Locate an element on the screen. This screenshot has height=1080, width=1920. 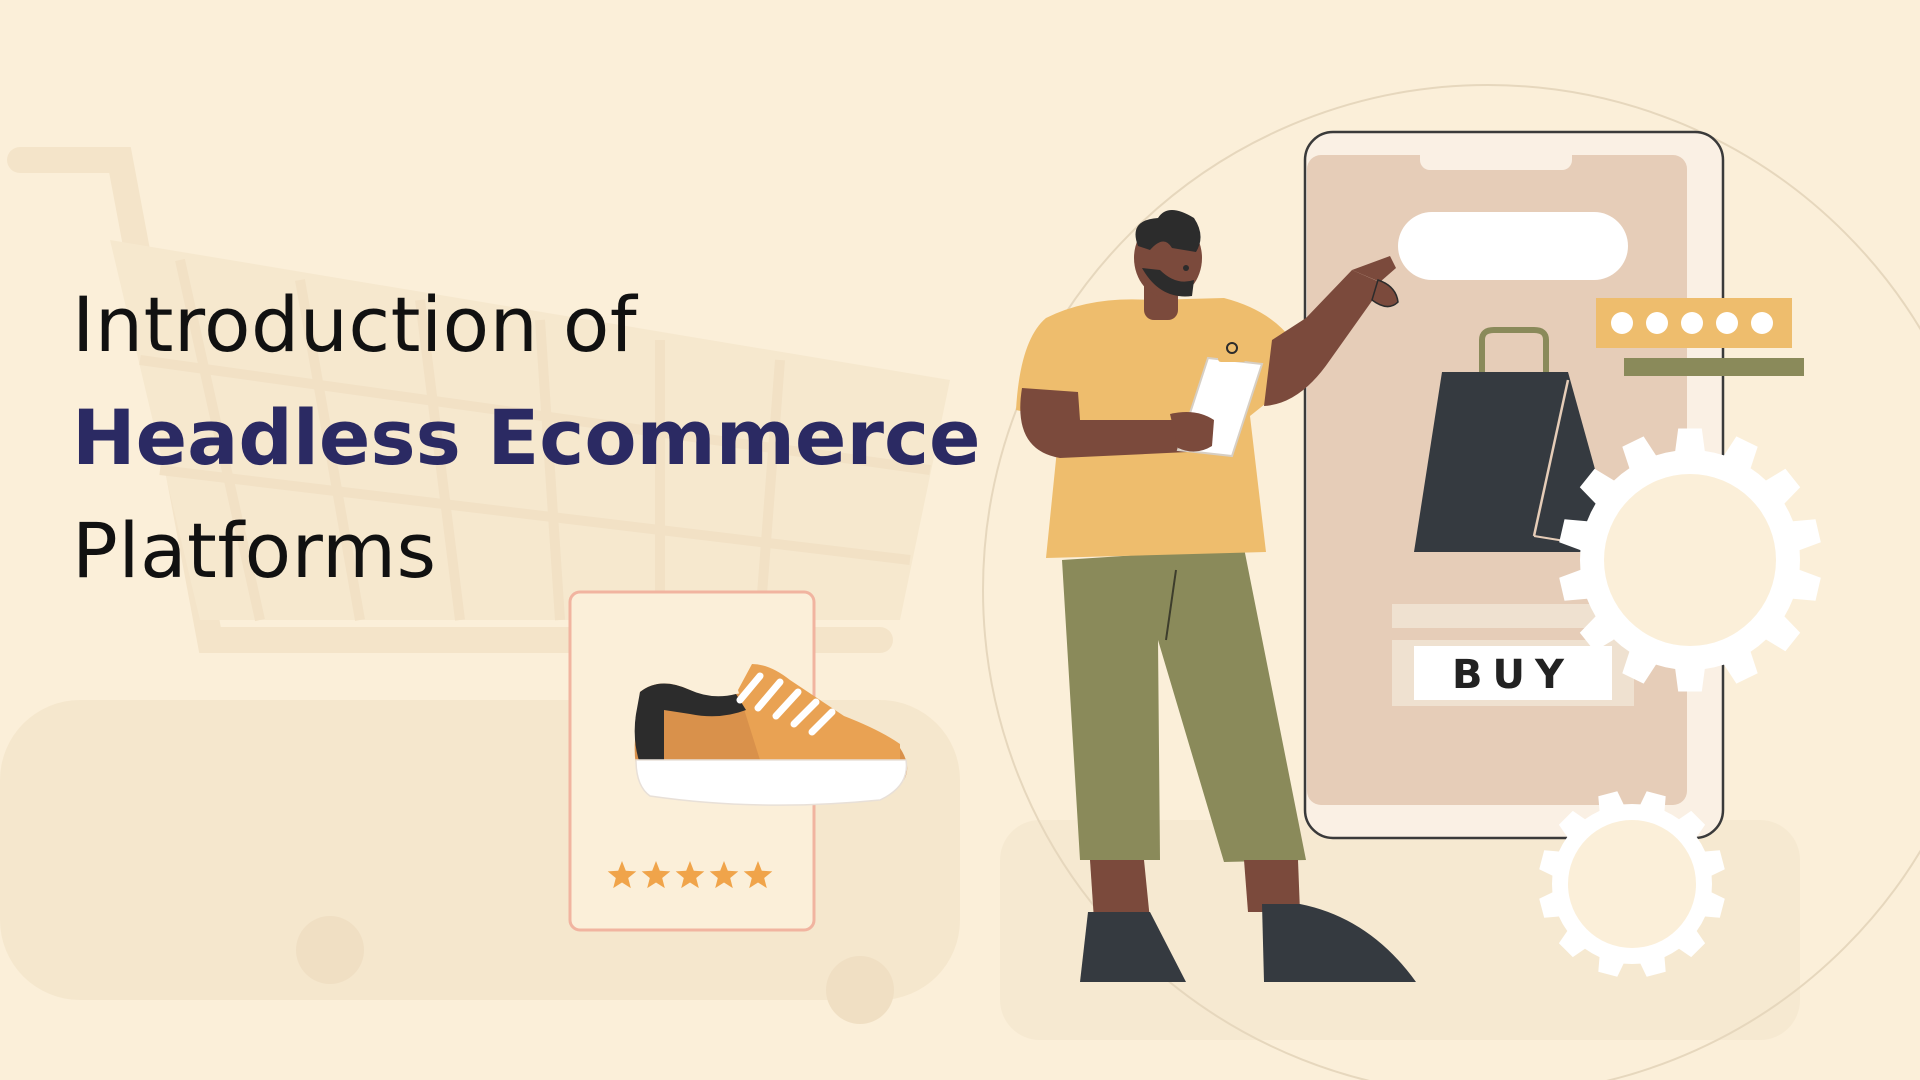
title-line-platforms: Platforms is located at coordinates (254, 550).